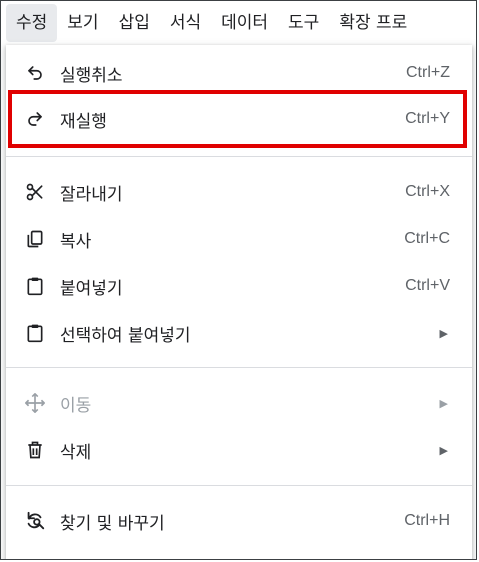 The width and height of the screenshot is (479, 562). I want to click on menu-item-undo: 실행취소 Ctrl+Z, so click(239, 73).